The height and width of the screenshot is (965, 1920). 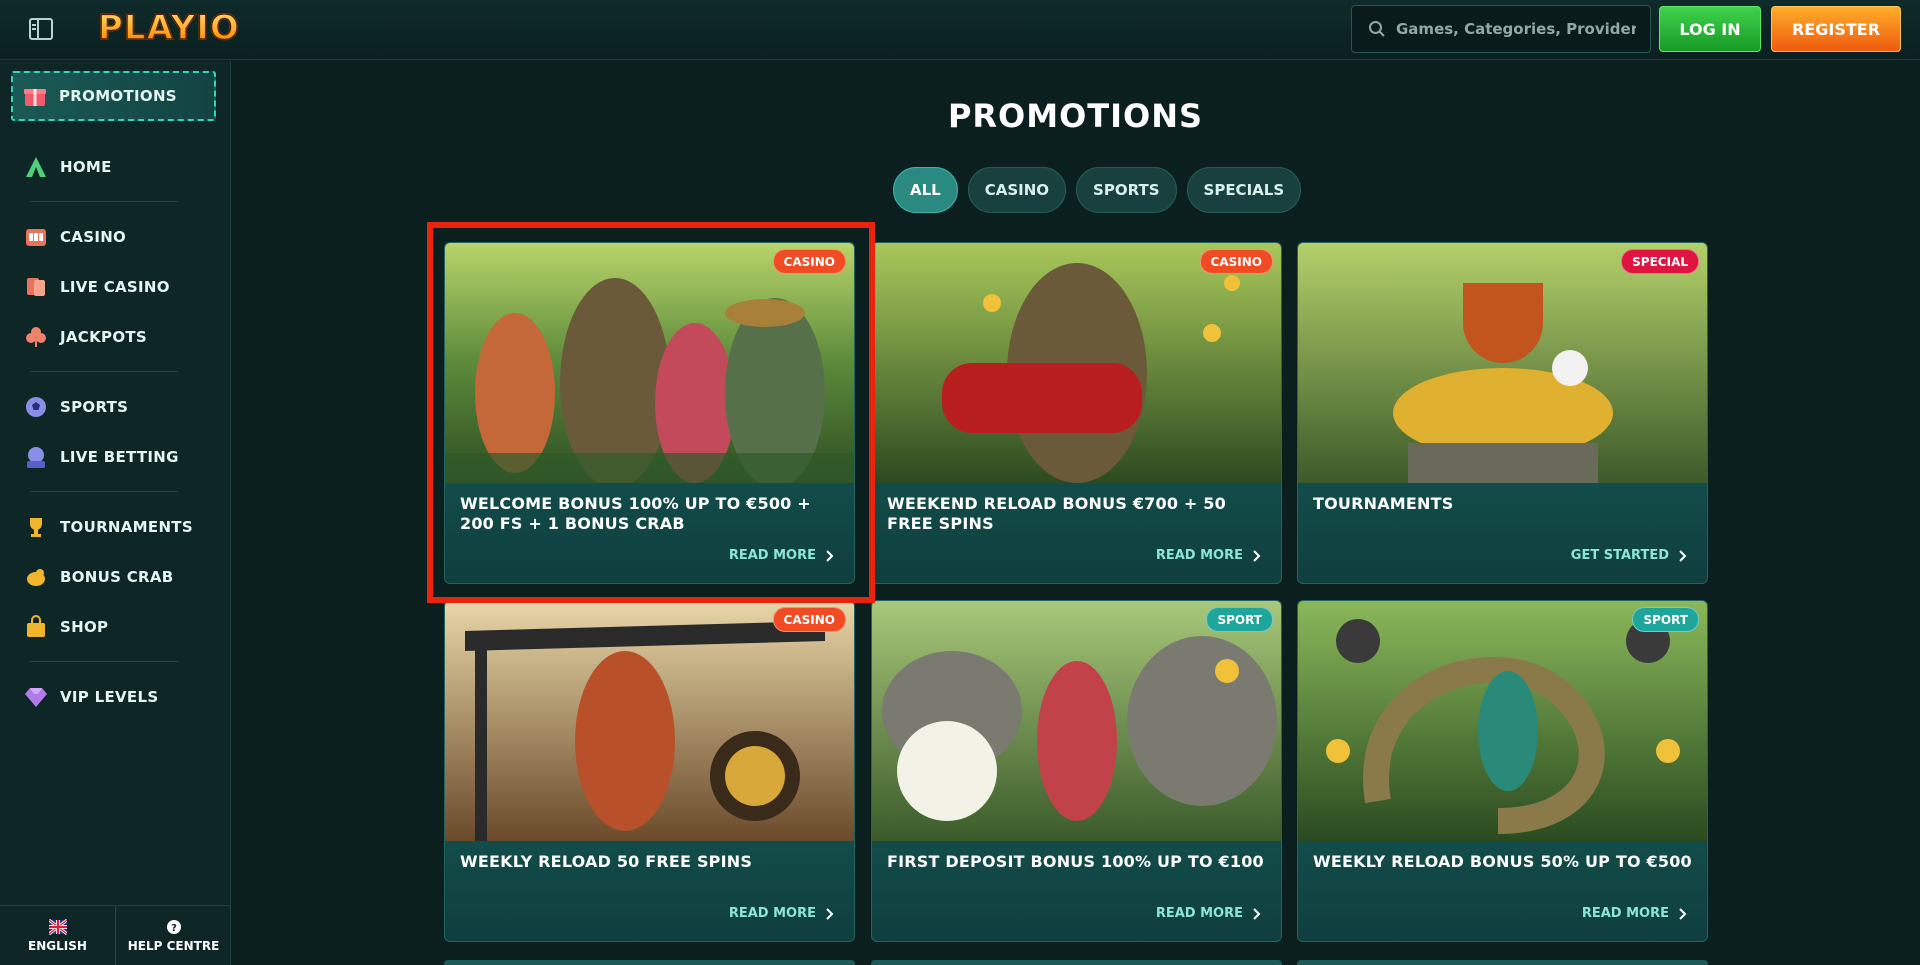 What do you see at coordinates (84, 627) in the screenshot?
I see `sidebar-item-label: SHOP` at bounding box center [84, 627].